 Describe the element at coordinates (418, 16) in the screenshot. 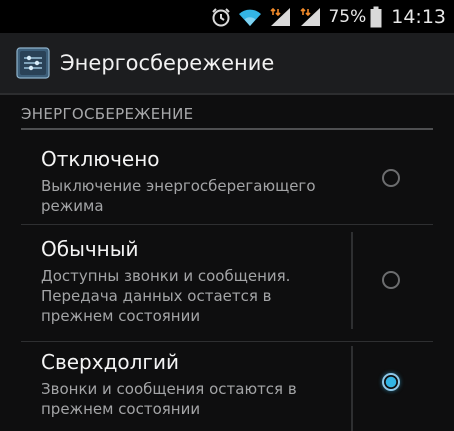

I see `clock: 14:13` at that location.